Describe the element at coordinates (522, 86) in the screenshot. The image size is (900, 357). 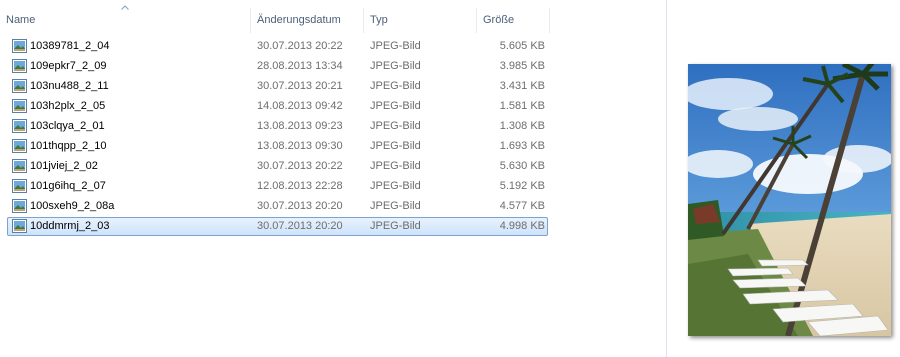
I see `file-size: 3.431 KB` at that location.